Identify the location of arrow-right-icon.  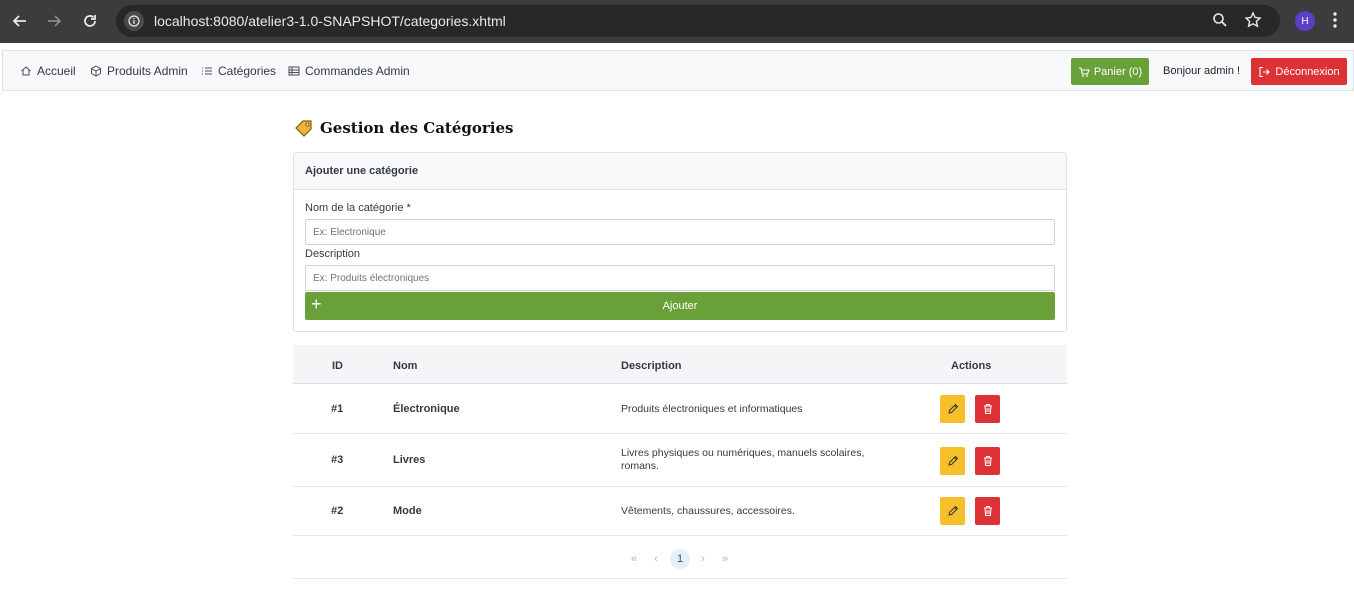
(55, 21).